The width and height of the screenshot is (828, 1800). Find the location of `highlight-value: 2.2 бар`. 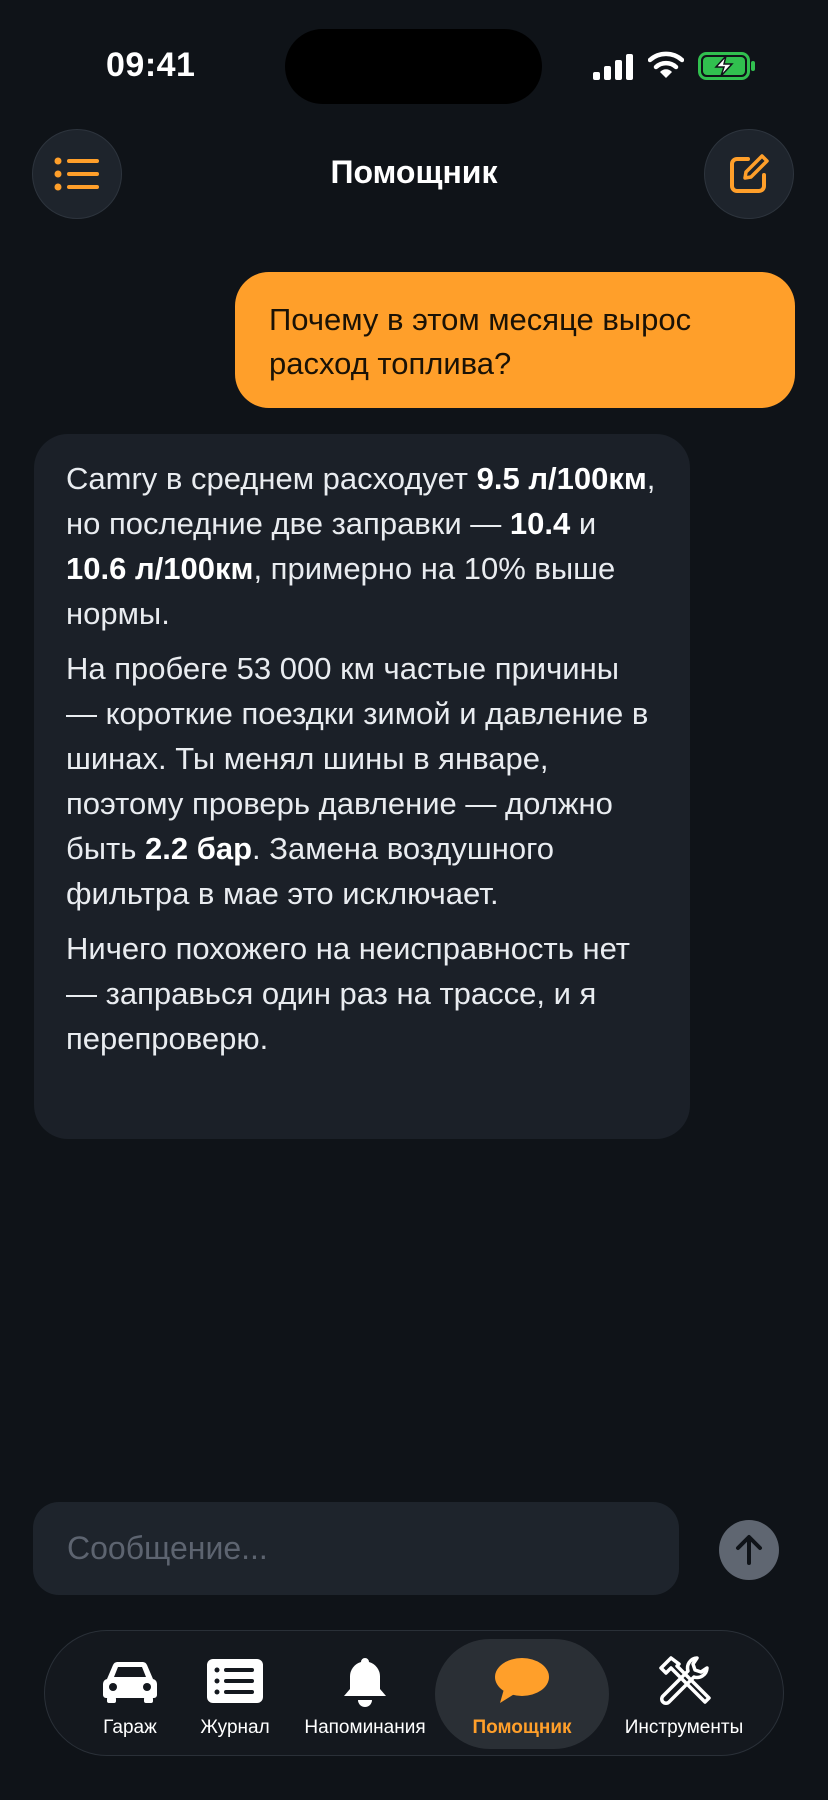

highlight-value: 2.2 бар is located at coordinates (199, 848).